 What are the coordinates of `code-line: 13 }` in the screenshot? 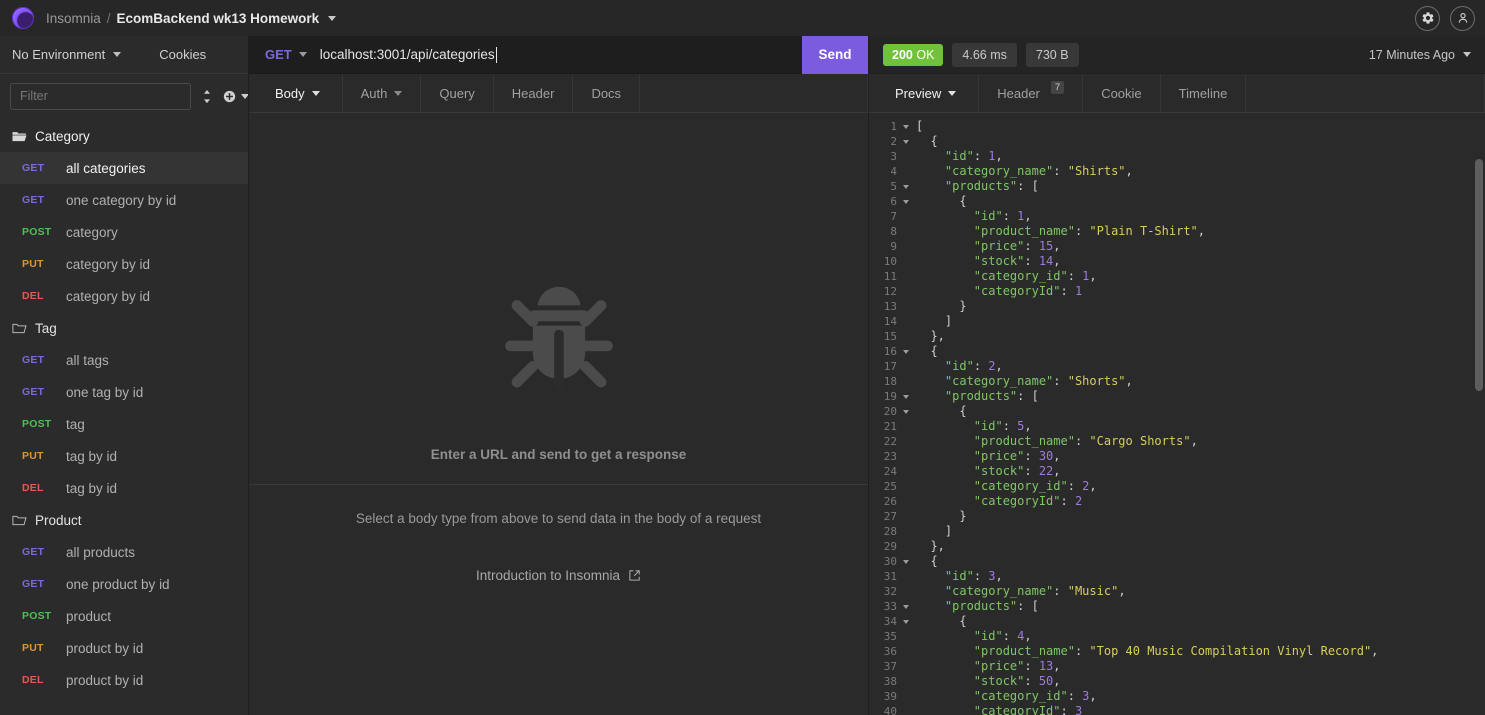 It's located at (1177, 306).